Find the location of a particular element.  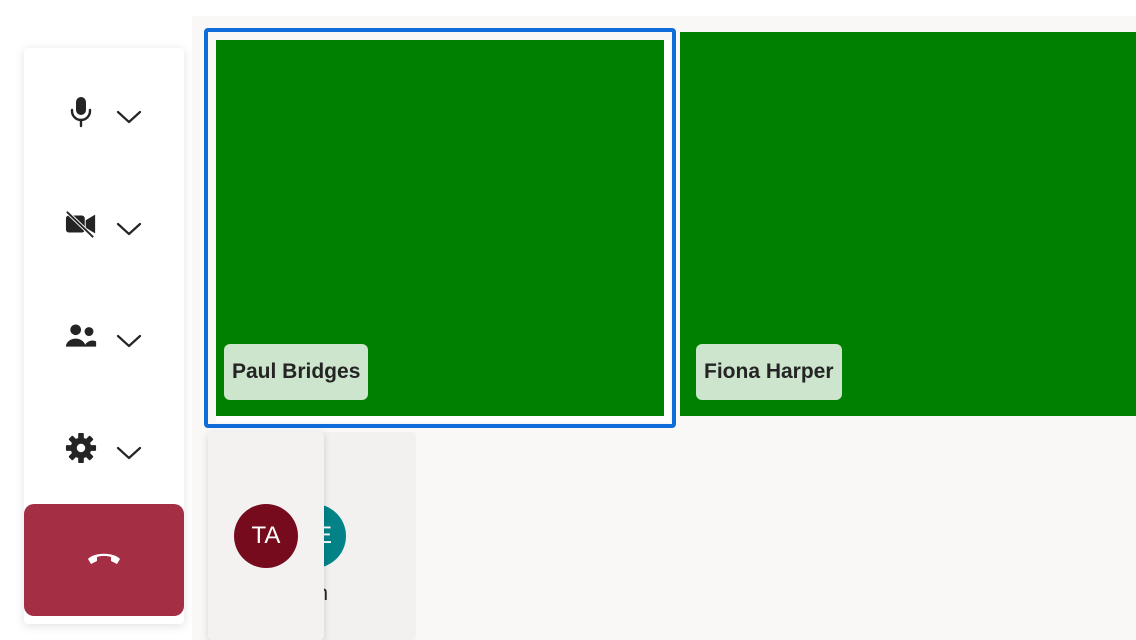

participants-button is located at coordinates (104, 336).